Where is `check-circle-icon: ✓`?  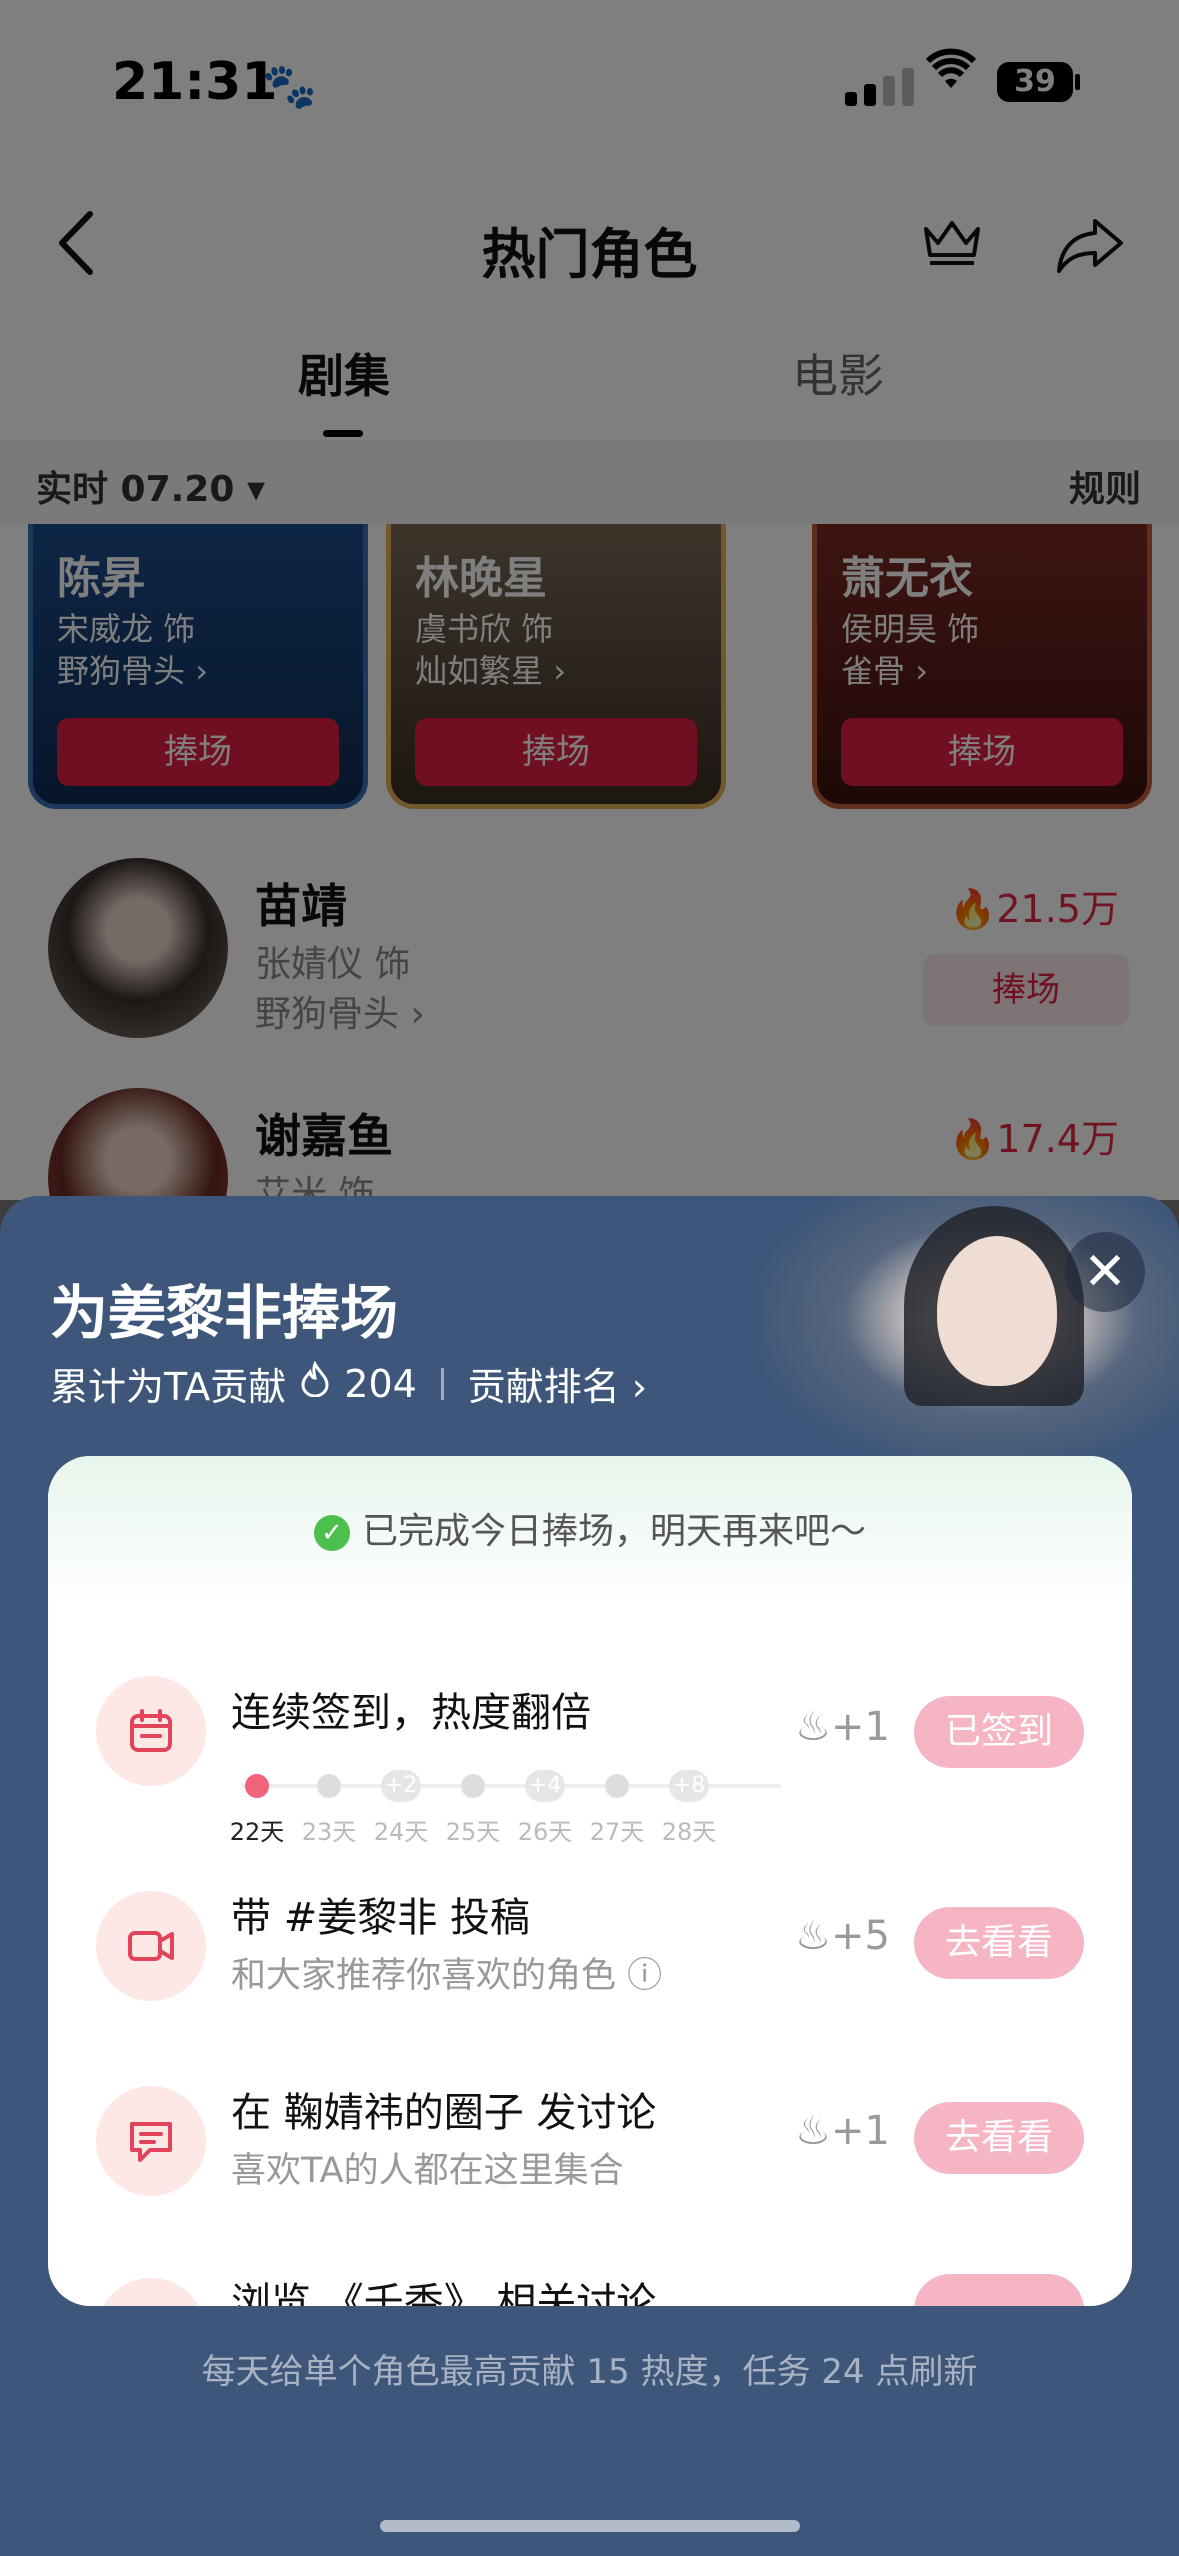
check-circle-icon: ✓ is located at coordinates (331, 1533).